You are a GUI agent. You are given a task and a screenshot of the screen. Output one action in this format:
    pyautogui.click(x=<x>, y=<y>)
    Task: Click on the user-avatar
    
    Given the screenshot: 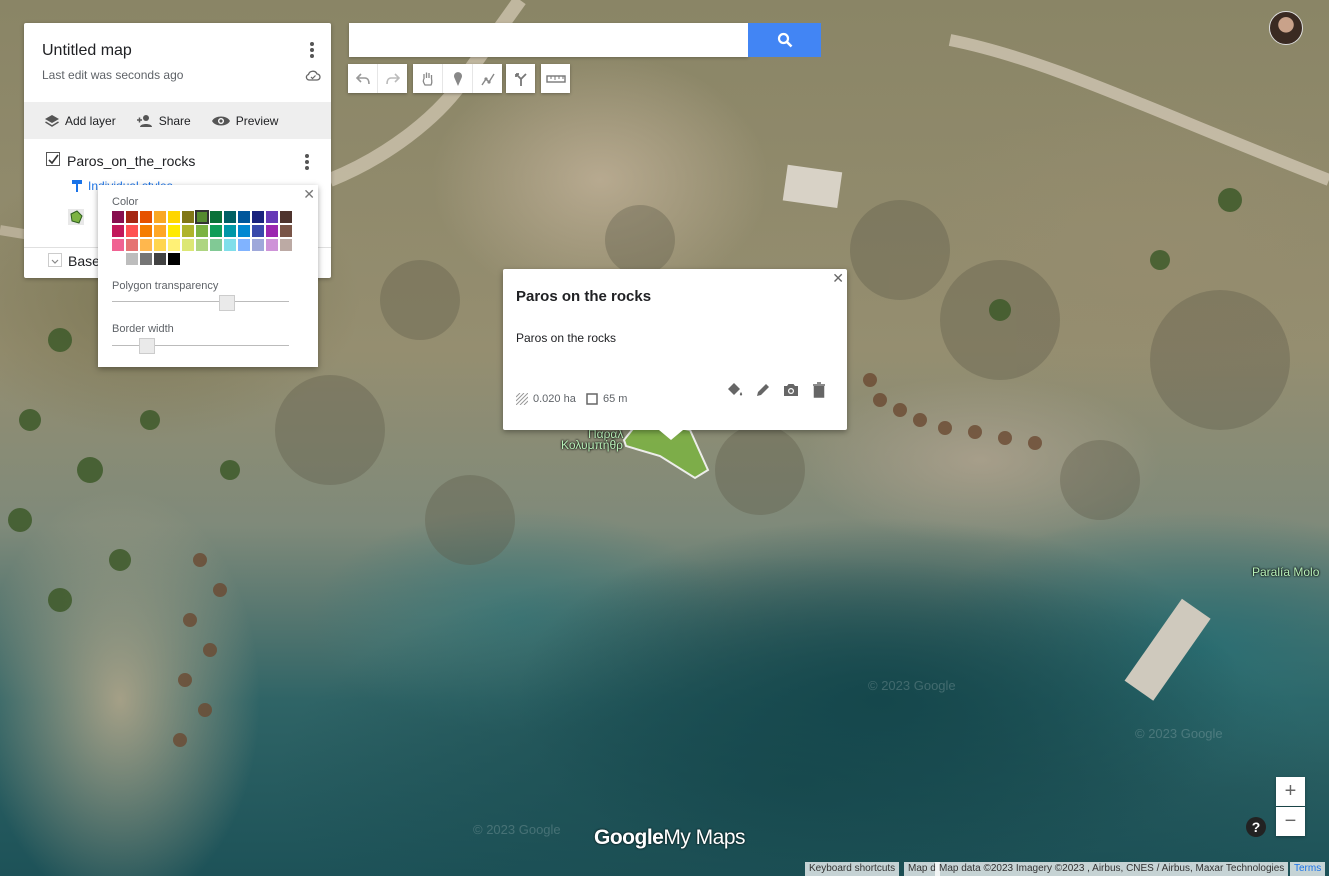 What is the action you would take?
    pyautogui.click(x=1286, y=28)
    